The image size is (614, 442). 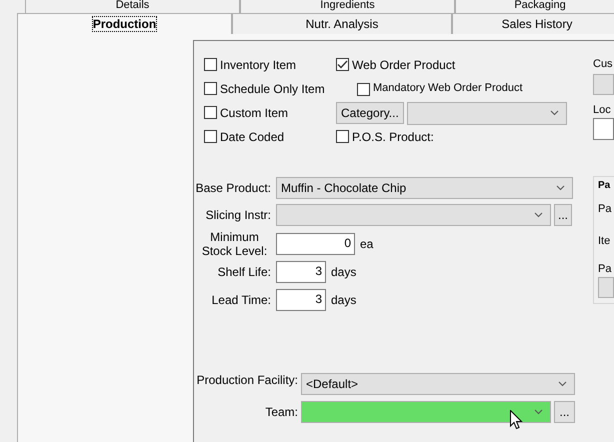 I want to click on unit-label: ea, so click(x=367, y=244).